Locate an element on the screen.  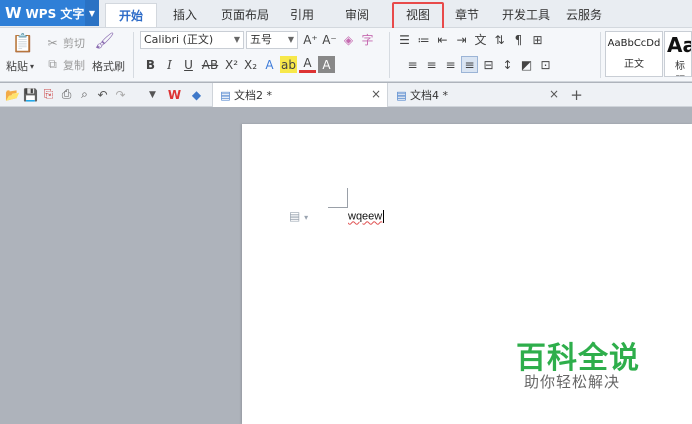
style-label: 正文 is located at coordinates (634, 64).